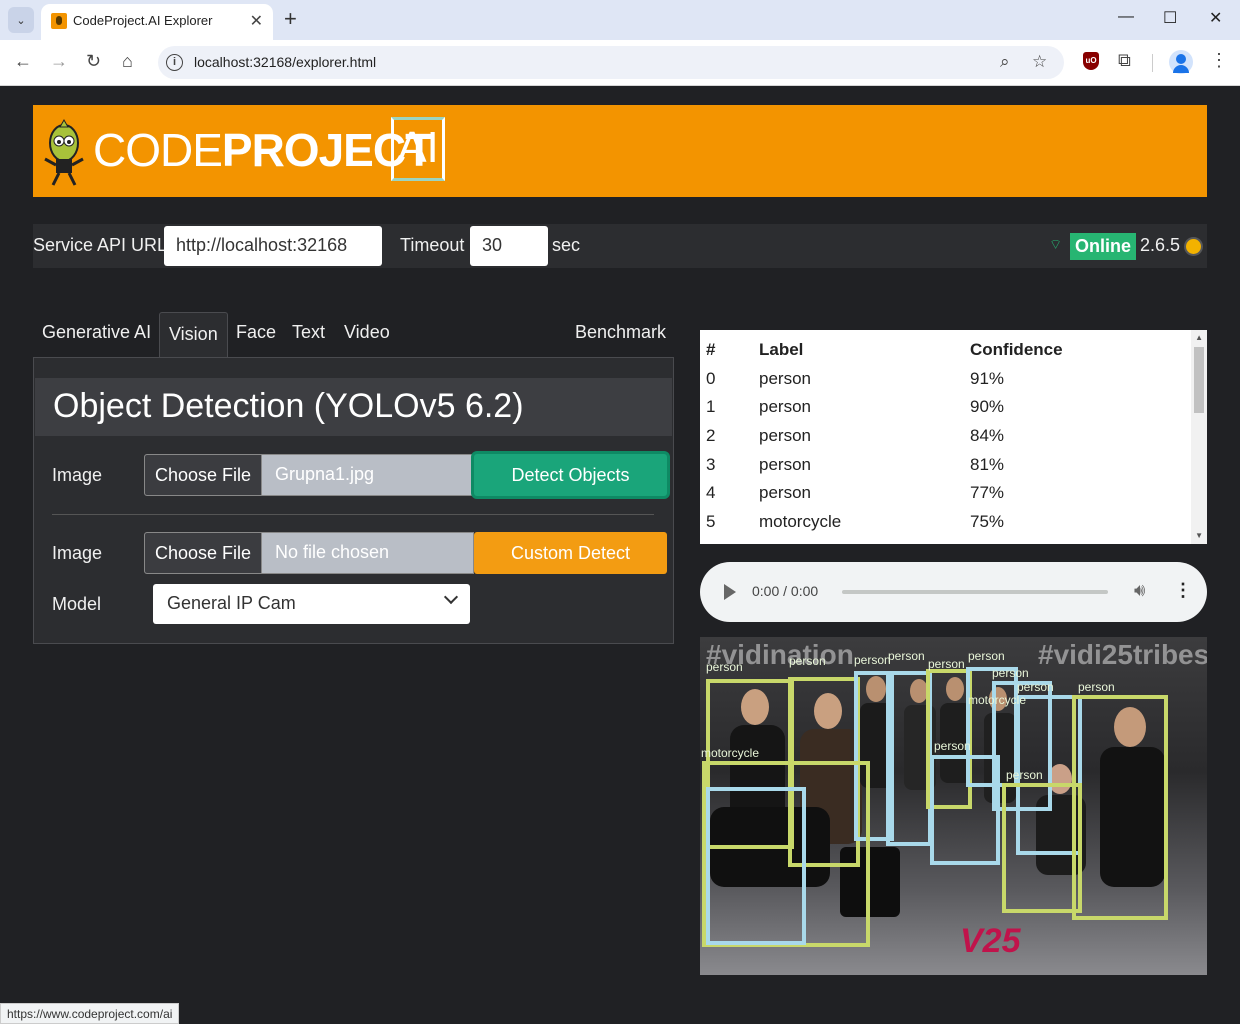 This screenshot has height=1024, width=1240. I want to click on row-confidence: 90%, so click(987, 406).